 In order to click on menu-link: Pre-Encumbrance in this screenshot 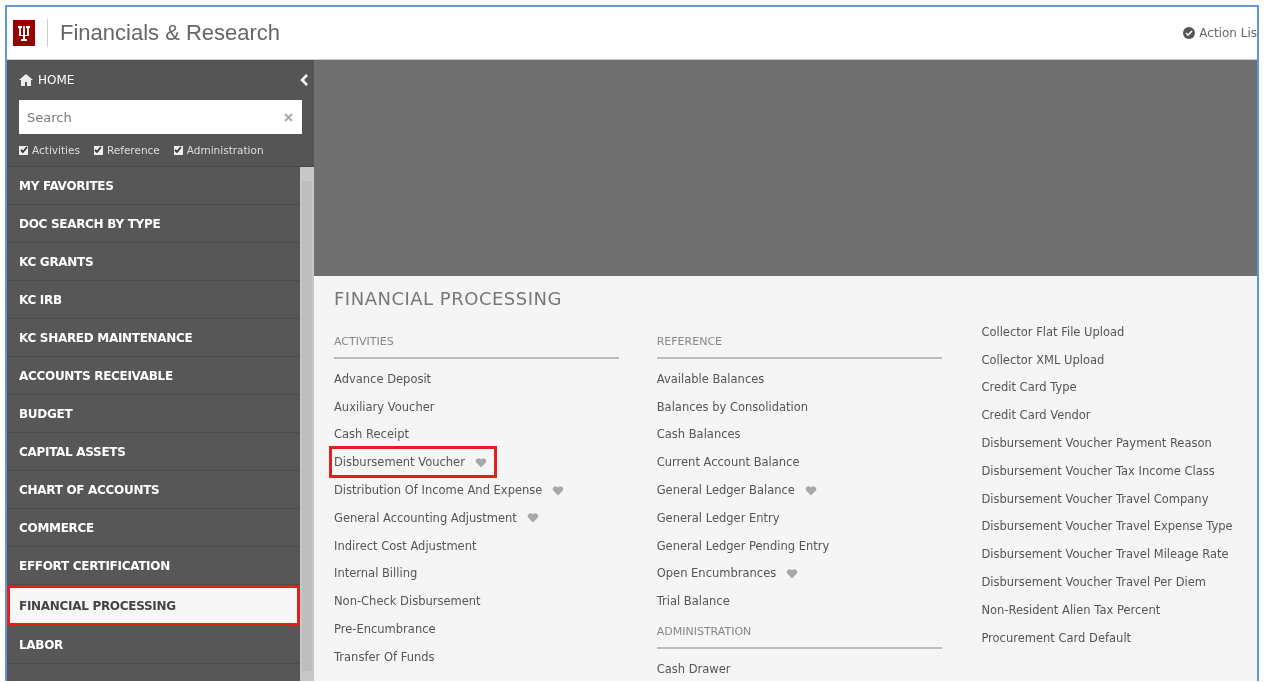, I will do `click(385, 629)`.